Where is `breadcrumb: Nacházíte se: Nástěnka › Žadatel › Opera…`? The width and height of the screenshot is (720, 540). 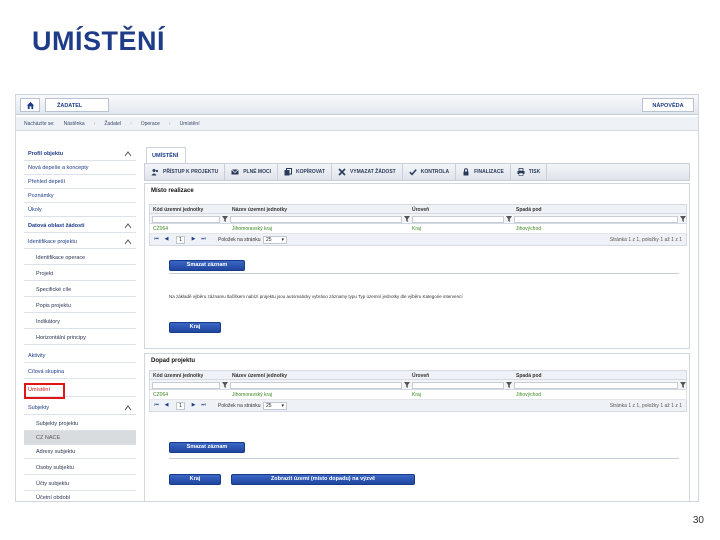 breadcrumb: Nacházíte se: Nástěnka › Žadatel › Opera… is located at coordinates (357, 124).